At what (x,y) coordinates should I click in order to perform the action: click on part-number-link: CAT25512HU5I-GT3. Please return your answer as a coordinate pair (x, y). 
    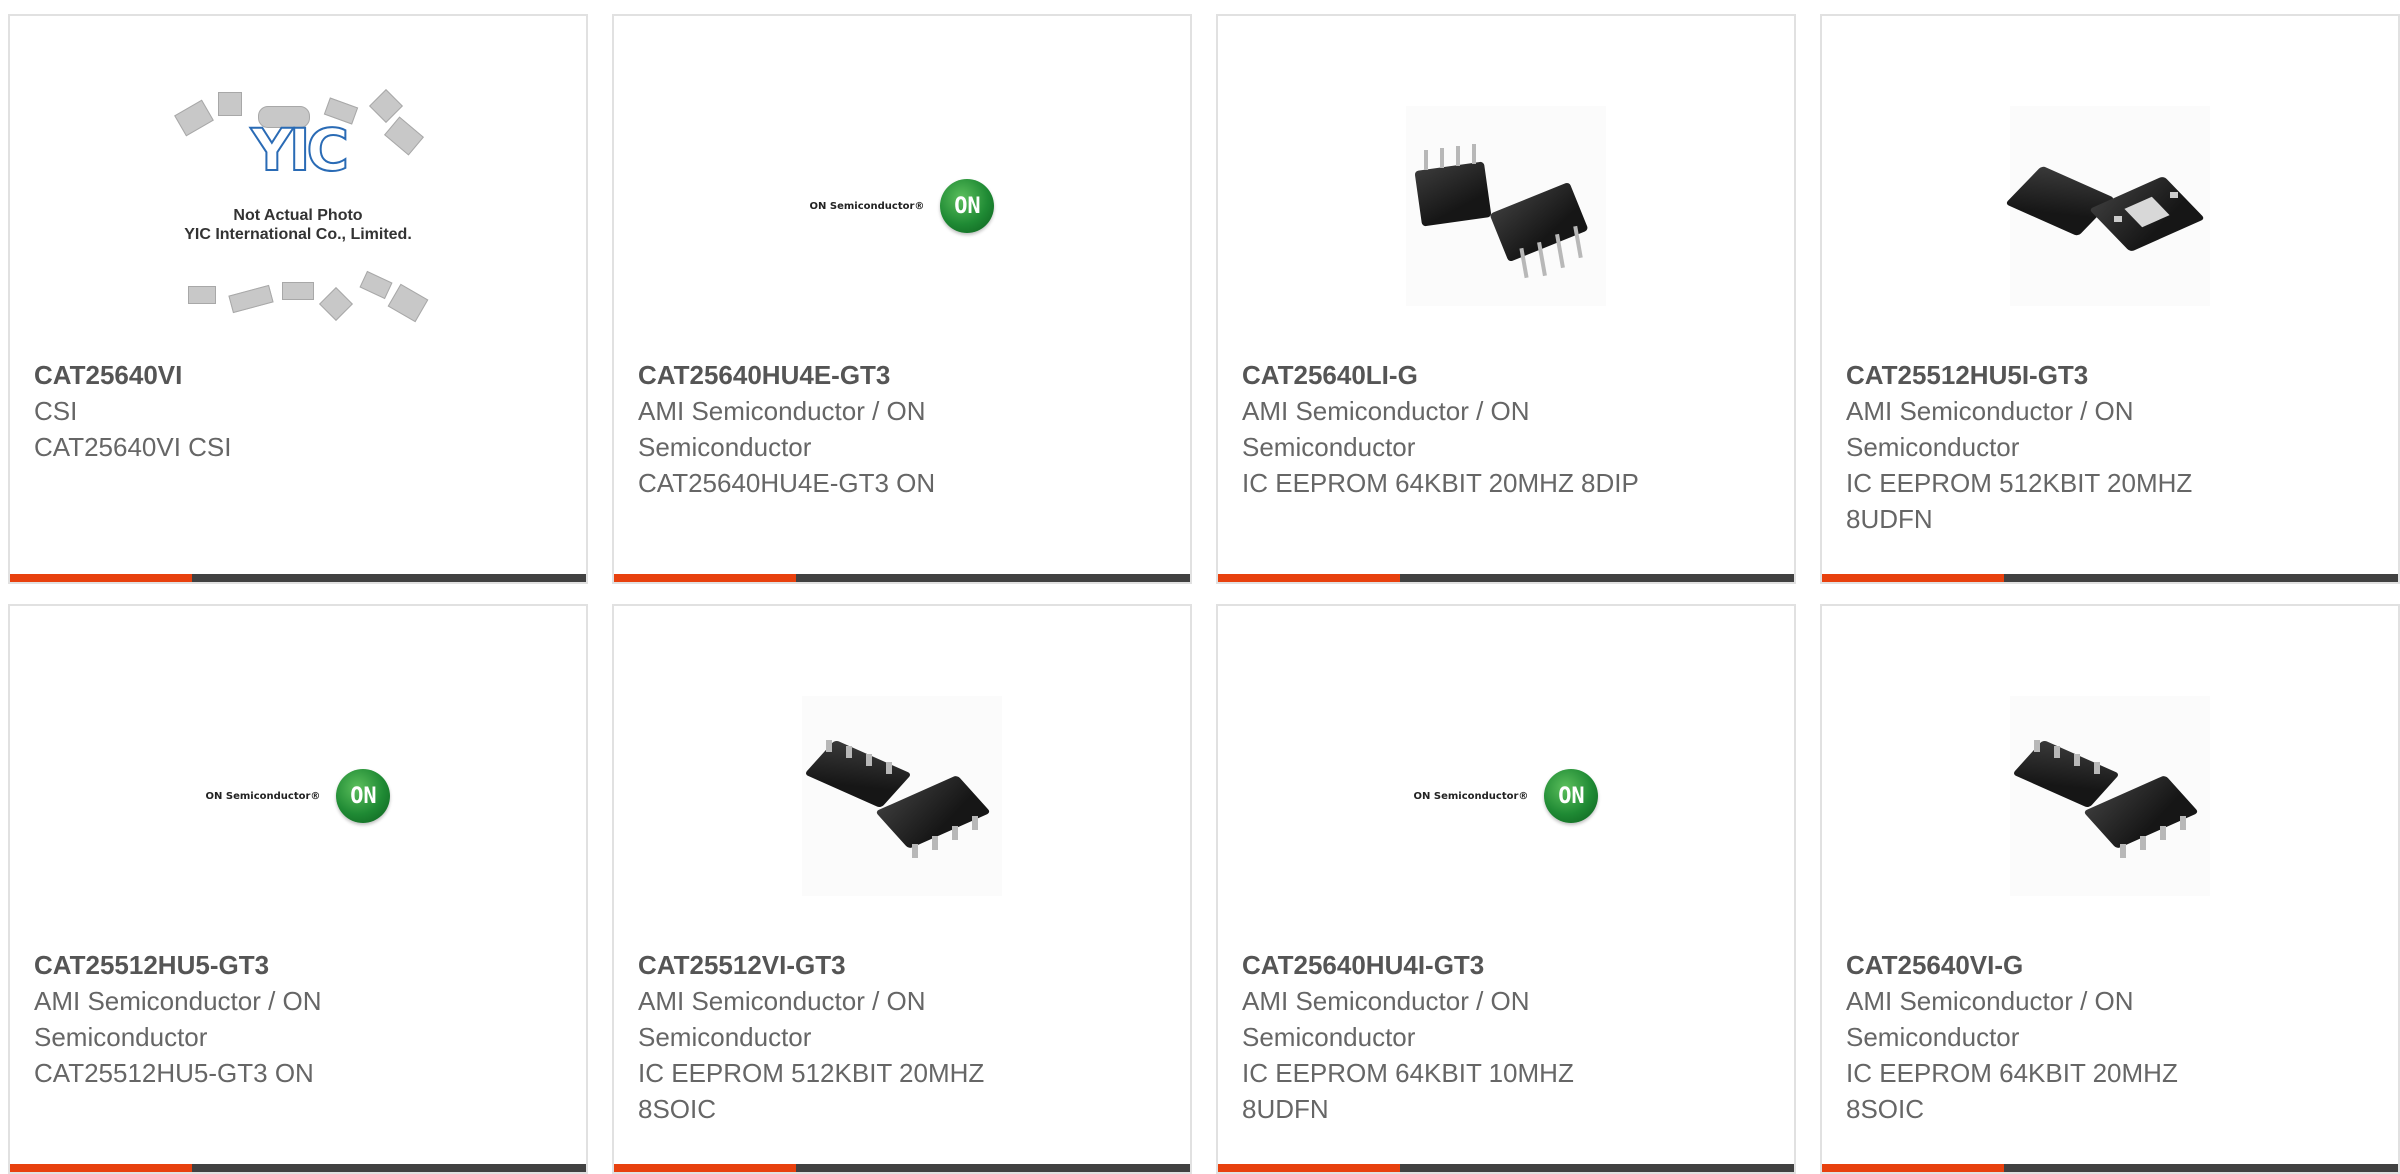
    Looking at the image, I should click on (2046, 375).